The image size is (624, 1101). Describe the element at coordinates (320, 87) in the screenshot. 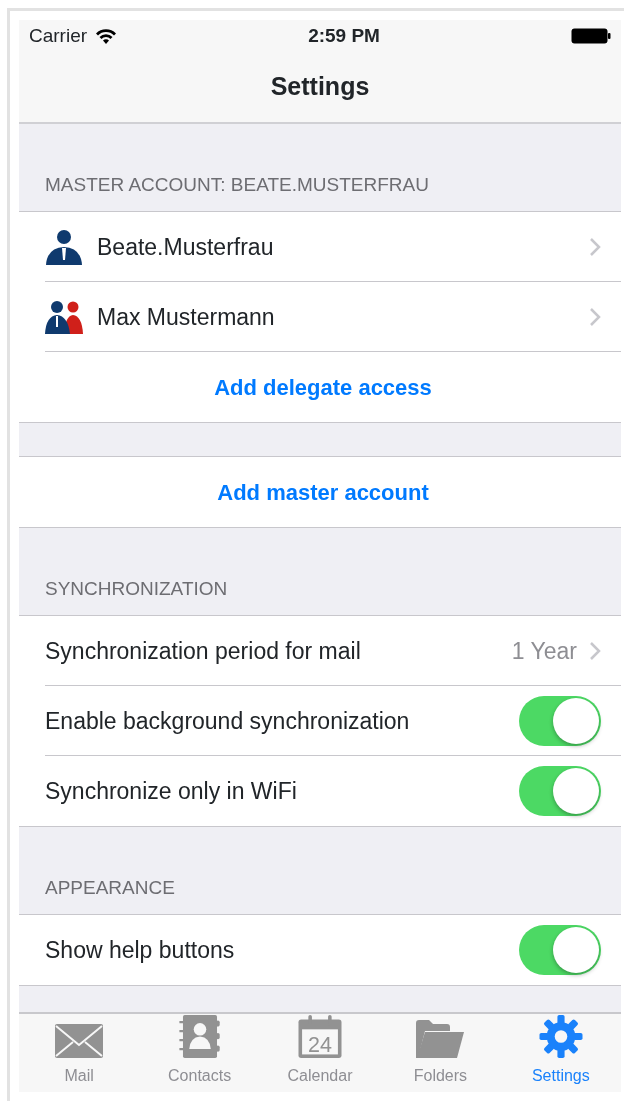

I see `nav-title: Settings` at that location.